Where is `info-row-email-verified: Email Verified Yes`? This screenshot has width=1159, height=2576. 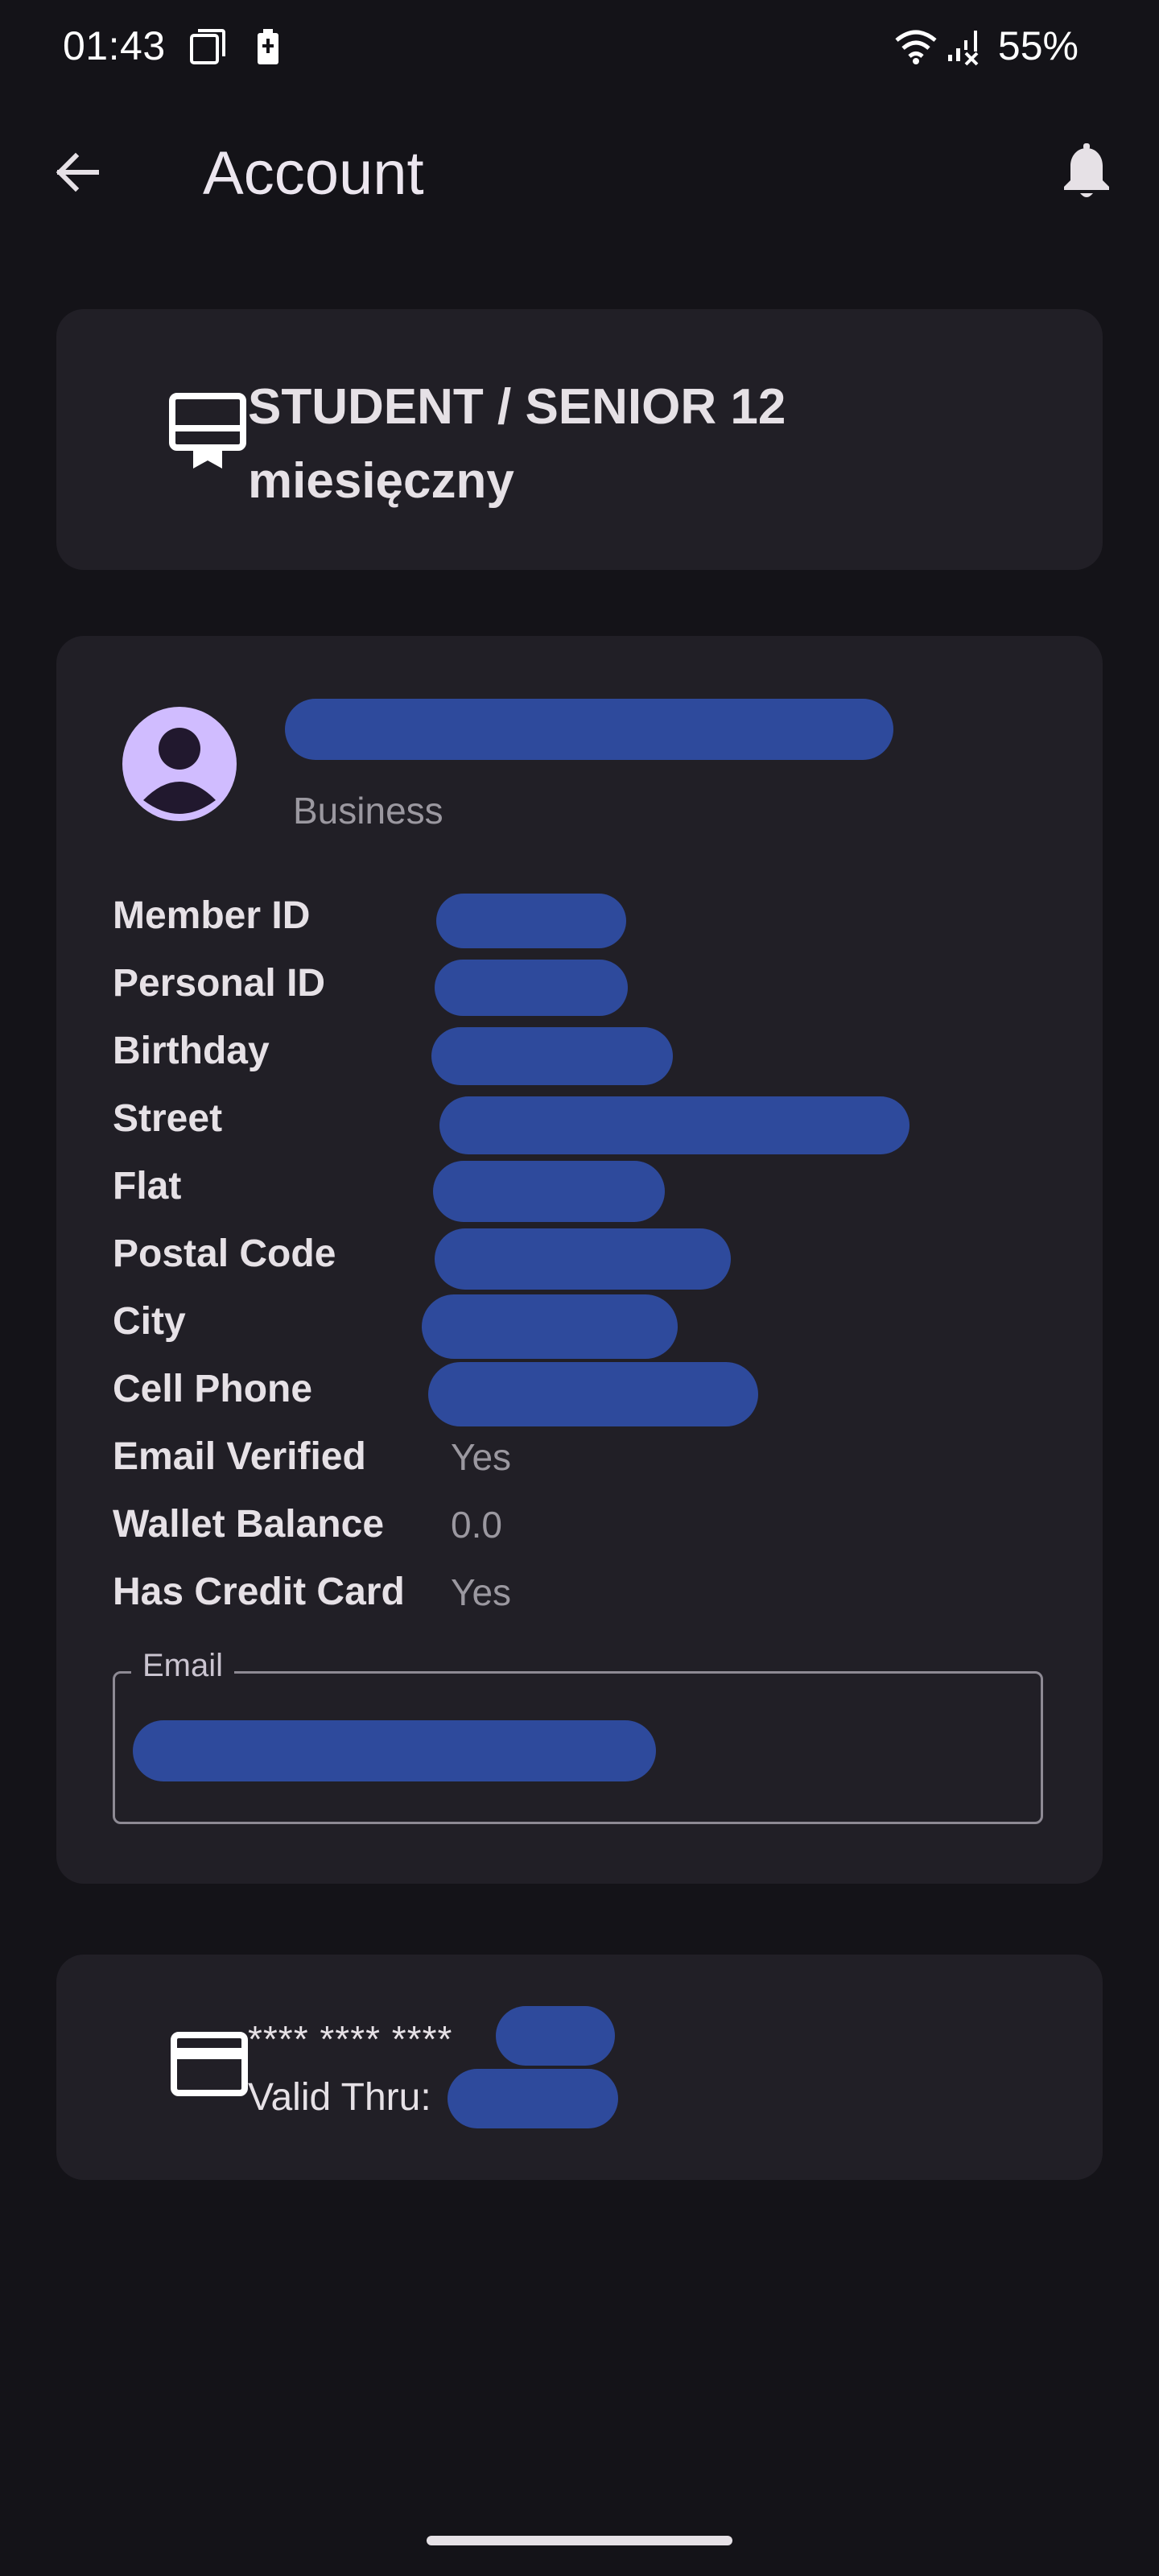
info-row-email-verified: Email Verified Yes is located at coordinates (575, 1457).